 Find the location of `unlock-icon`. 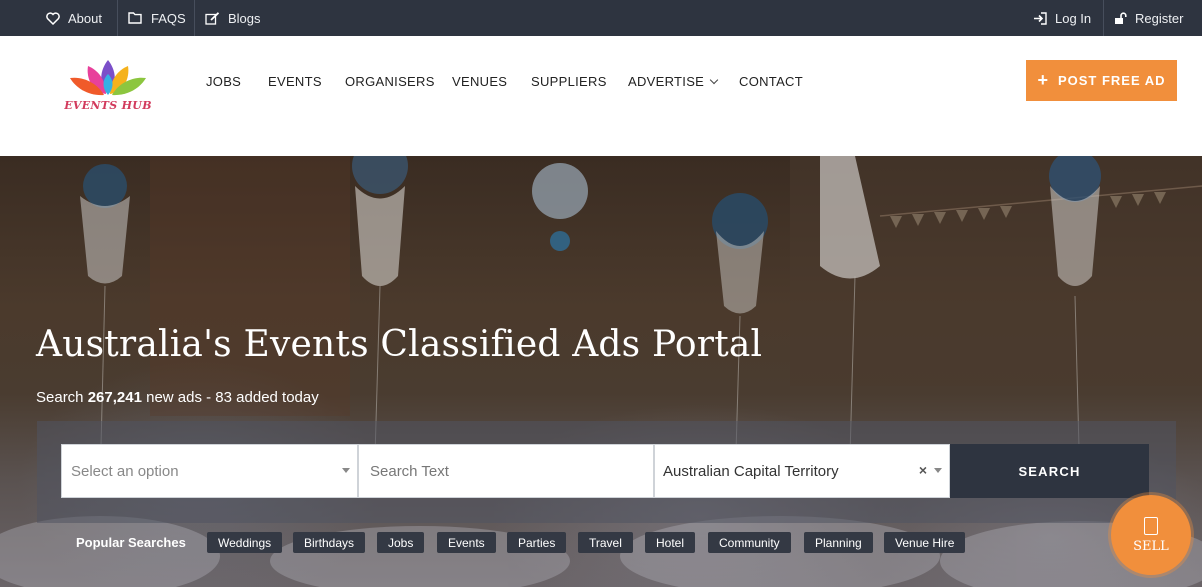

unlock-icon is located at coordinates (1121, 17).